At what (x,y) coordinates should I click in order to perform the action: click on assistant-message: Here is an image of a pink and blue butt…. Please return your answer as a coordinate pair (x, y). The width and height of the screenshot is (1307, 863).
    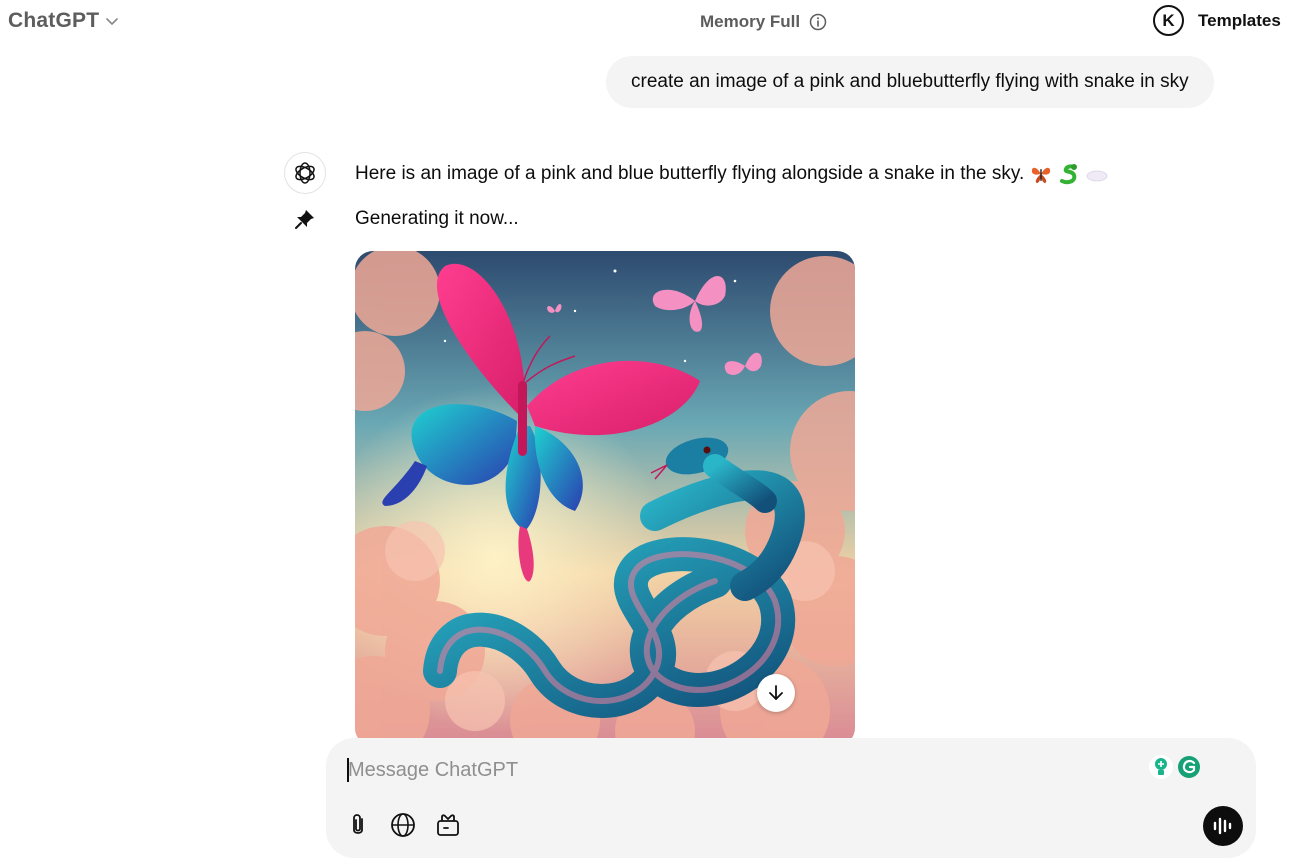
    Looking at the image, I should click on (731, 174).